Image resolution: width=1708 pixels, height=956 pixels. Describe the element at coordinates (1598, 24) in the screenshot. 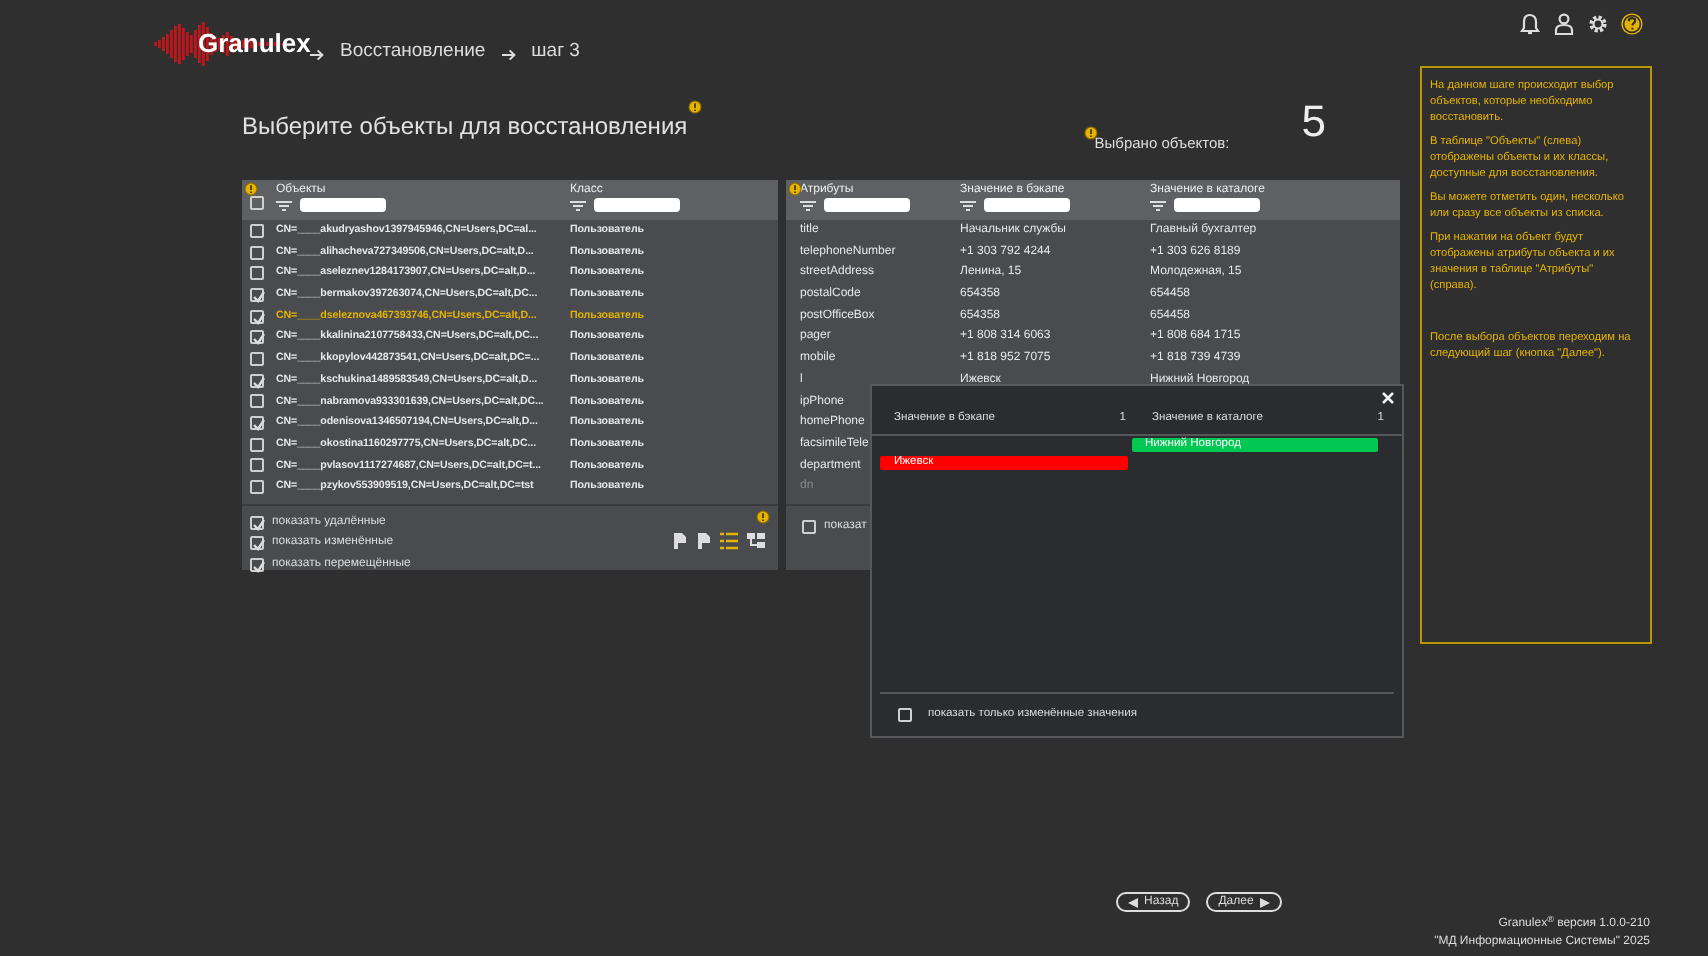

I see `settings-icon` at that location.